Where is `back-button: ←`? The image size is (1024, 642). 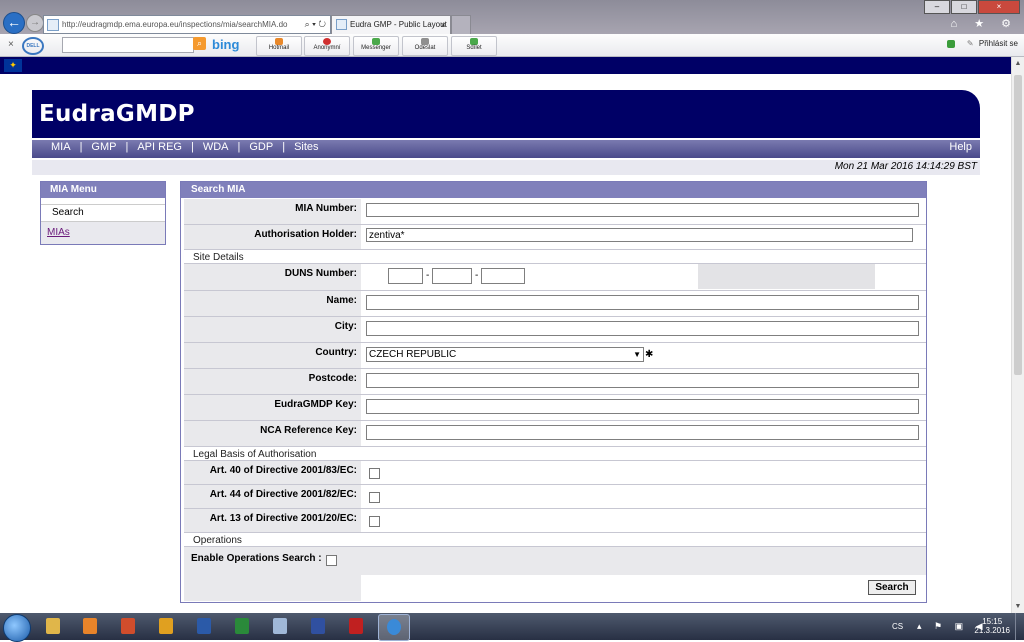
back-button: ← is located at coordinates (14, 23).